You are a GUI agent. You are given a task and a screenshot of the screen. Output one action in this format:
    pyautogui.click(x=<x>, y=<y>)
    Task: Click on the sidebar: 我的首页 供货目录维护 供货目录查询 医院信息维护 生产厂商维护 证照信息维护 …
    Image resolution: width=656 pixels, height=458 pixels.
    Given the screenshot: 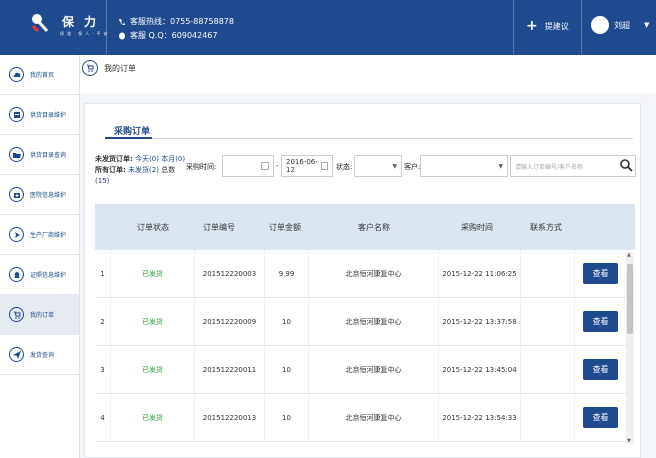 What is the action you would take?
    pyautogui.click(x=40, y=256)
    